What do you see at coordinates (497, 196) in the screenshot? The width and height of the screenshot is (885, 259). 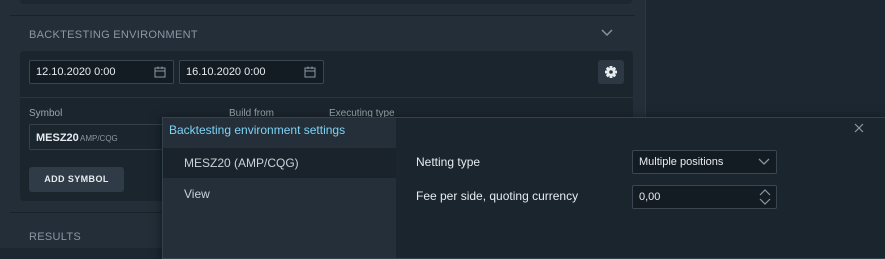 I see `fee-label: Fee per side, quoting currency` at bounding box center [497, 196].